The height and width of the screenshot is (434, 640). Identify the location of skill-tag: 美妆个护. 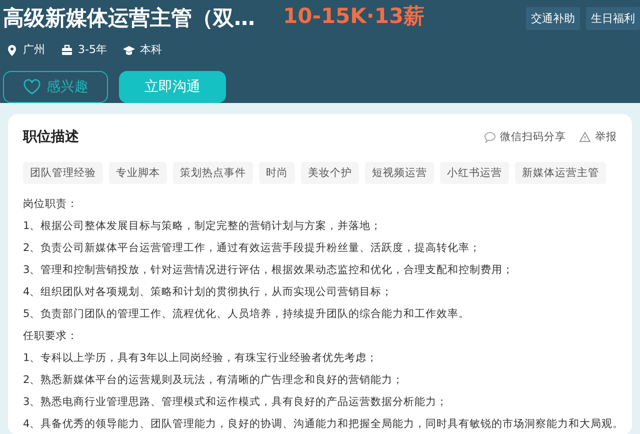
(330, 173).